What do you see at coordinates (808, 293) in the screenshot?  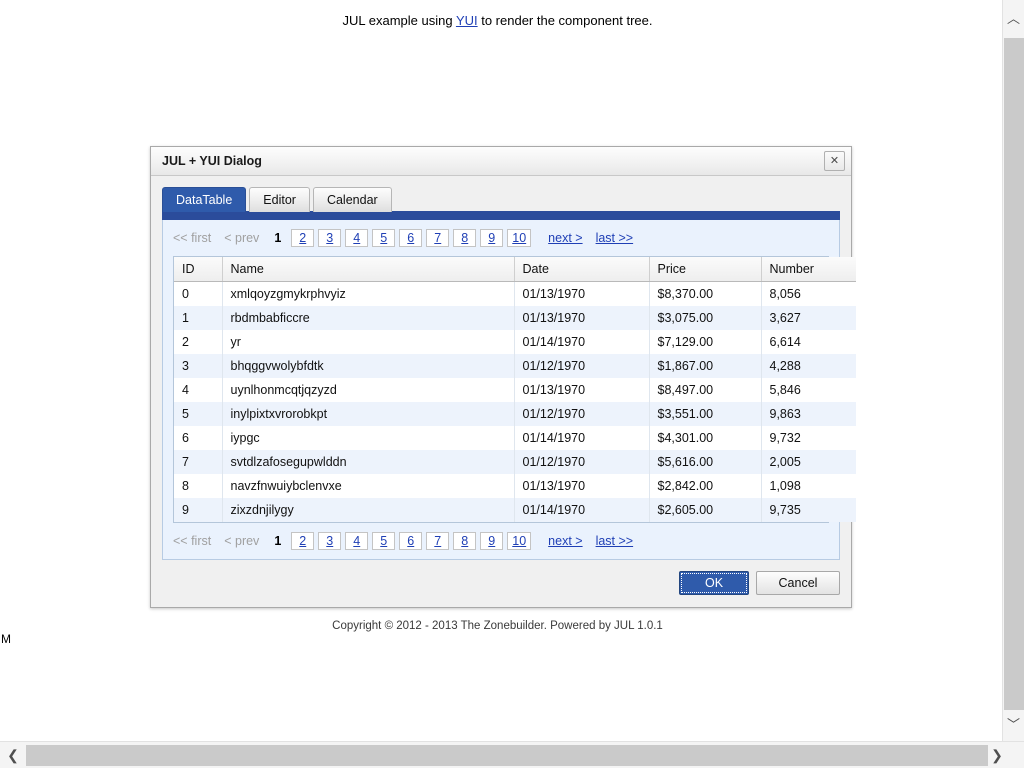 I see `cell-number: 8,056` at bounding box center [808, 293].